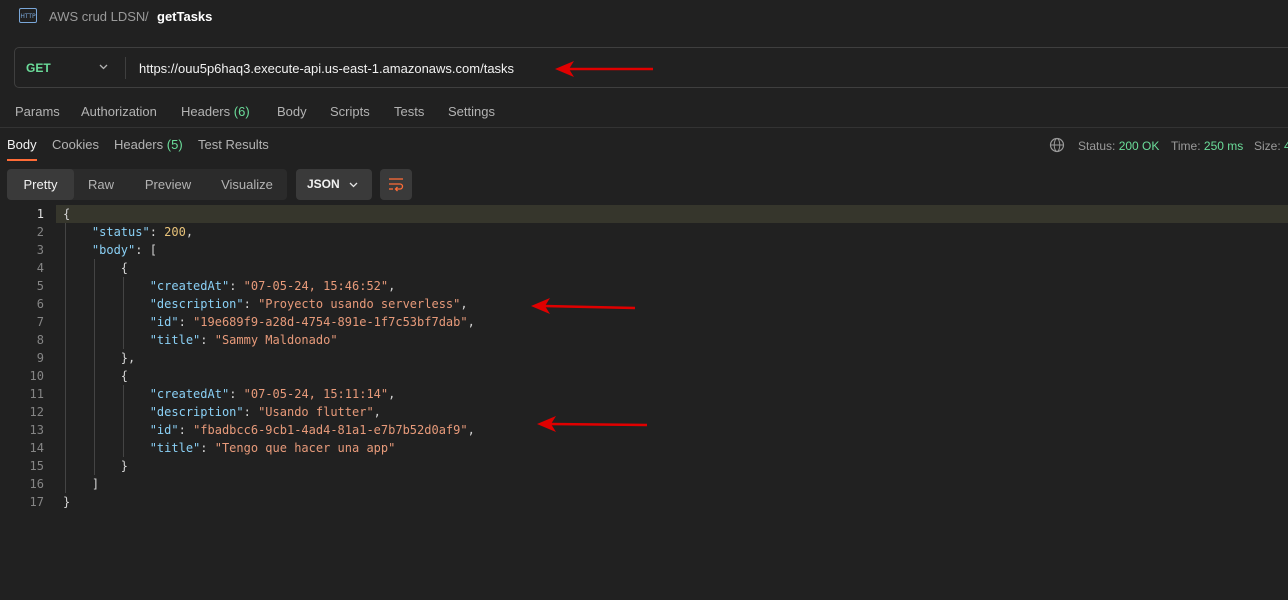 This screenshot has width=1288, height=600. Describe the element at coordinates (40, 340) in the screenshot. I see `line-number: 8` at that location.